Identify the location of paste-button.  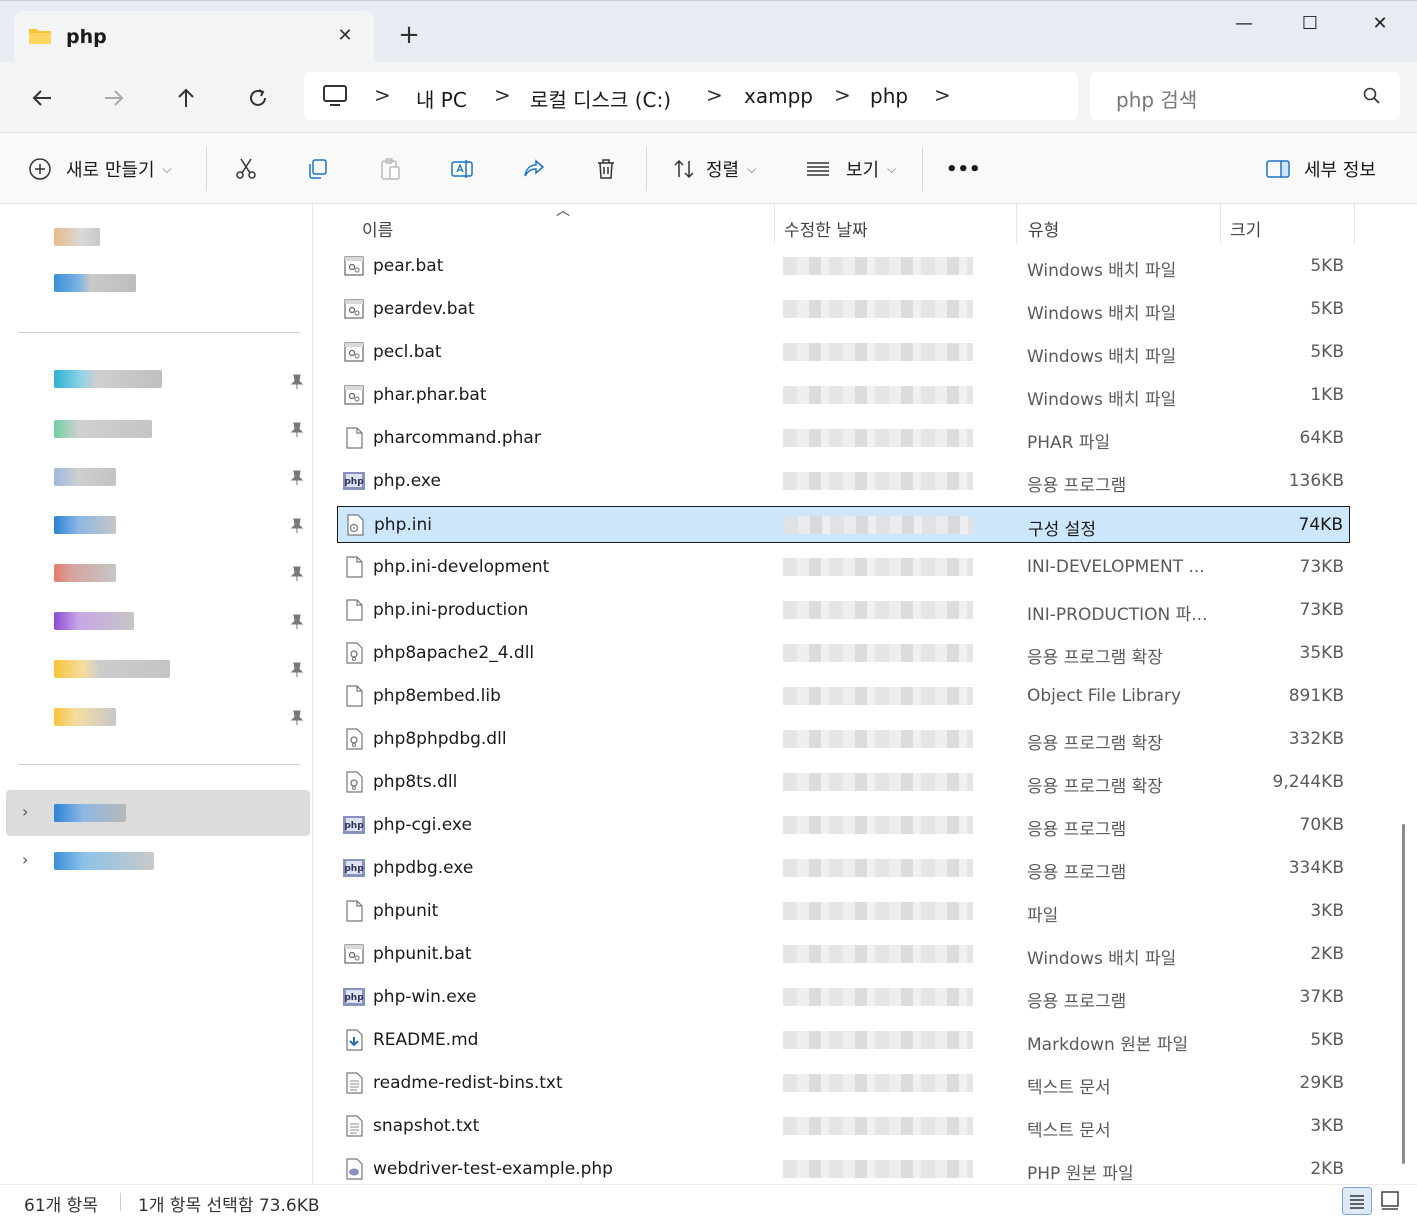
(390, 169).